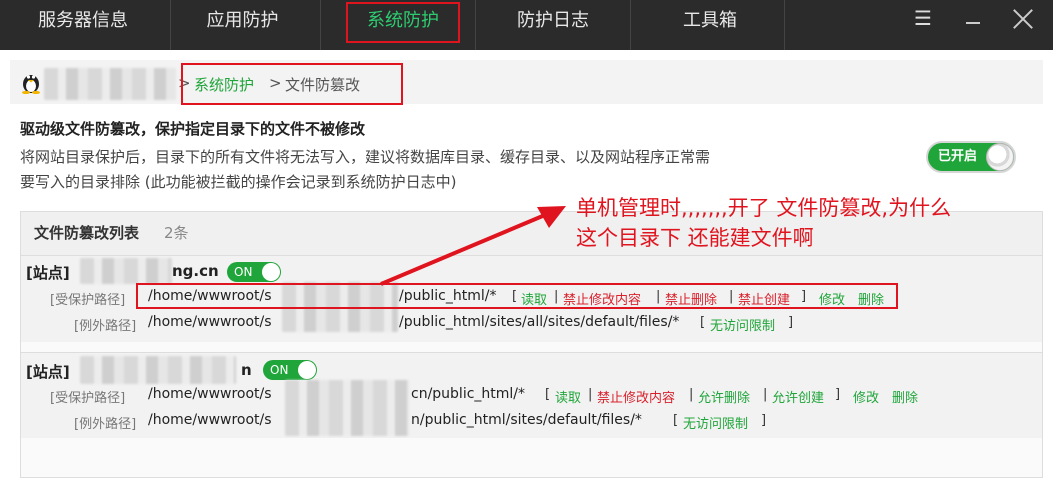 This screenshot has width=1053, height=478. I want to click on annotation-text-line2: 这个目录下 还能建文件啊, so click(695, 238).